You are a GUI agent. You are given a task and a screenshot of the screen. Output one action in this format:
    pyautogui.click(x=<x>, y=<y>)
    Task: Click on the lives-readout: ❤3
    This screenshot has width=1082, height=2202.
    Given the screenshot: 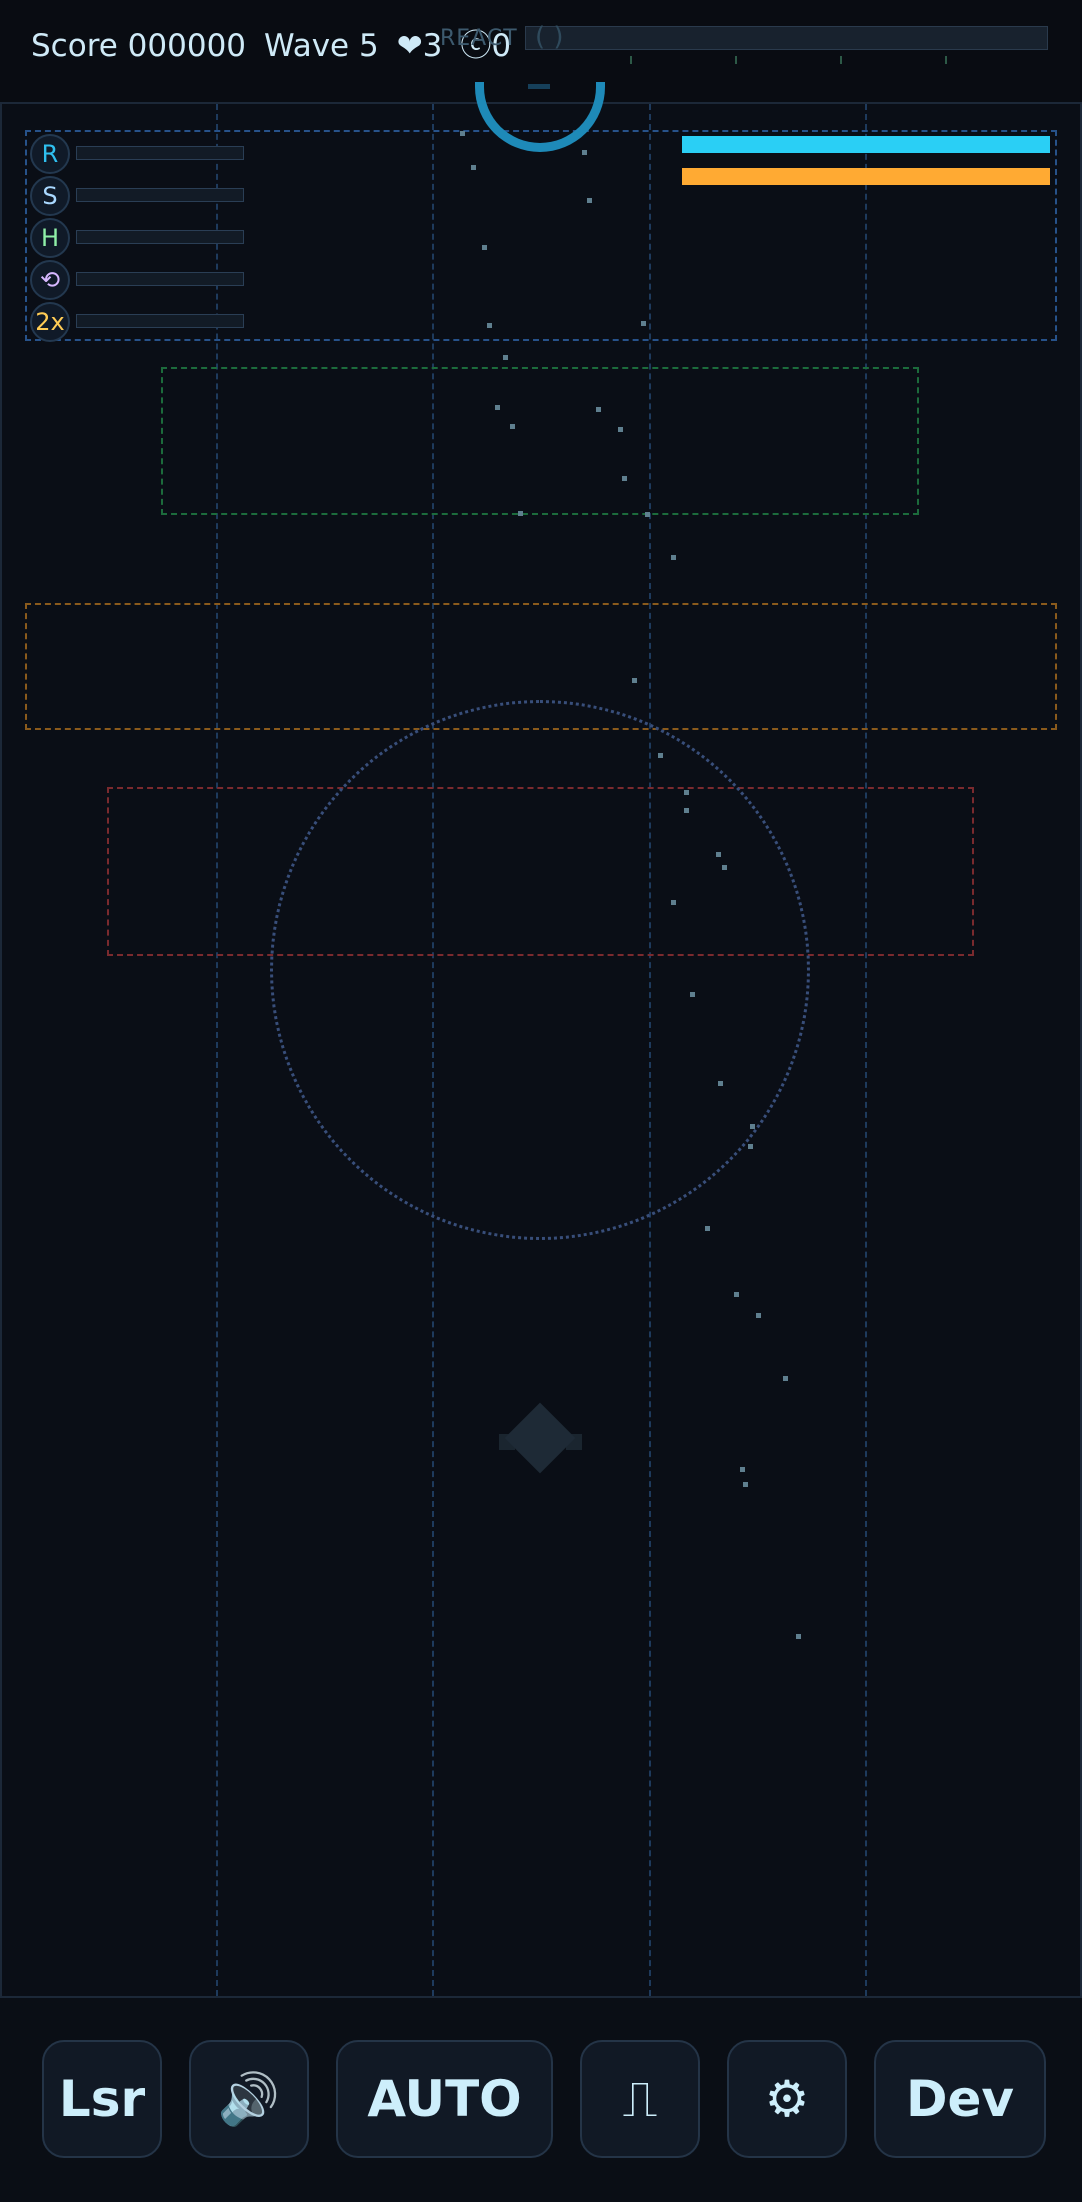 What is the action you would take?
    pyautogui.click(x=419, y=46)
    